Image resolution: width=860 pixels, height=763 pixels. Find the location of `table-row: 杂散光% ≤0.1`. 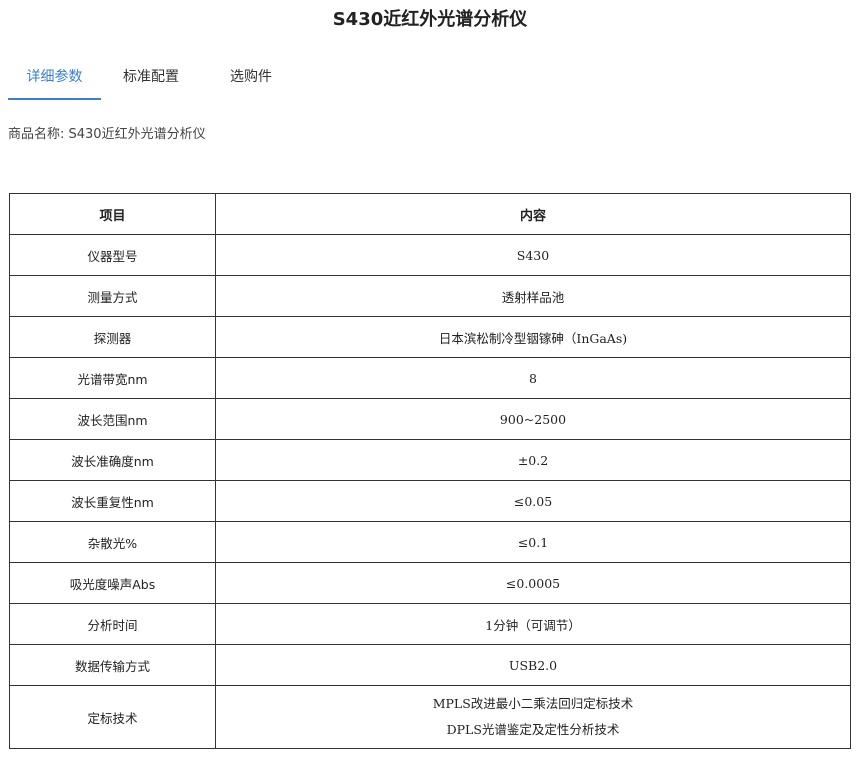

table-row: 杂散光% ≤0.1 is located at coordinates (430, 542).